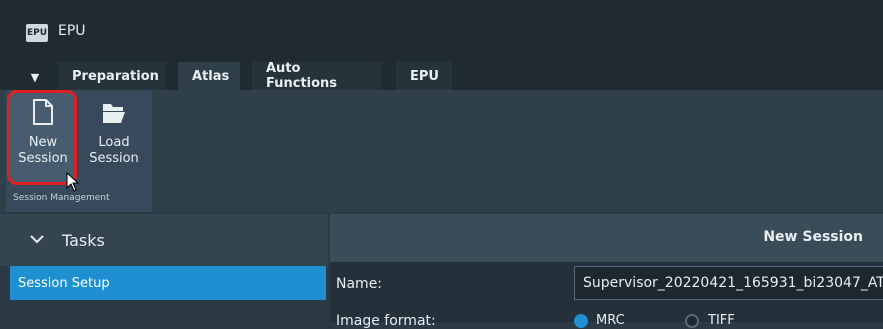 The image size is (883, 329). Describe the element at coordinates (114, 114) in the screenshot. I see `open-folder-icon` at that location.